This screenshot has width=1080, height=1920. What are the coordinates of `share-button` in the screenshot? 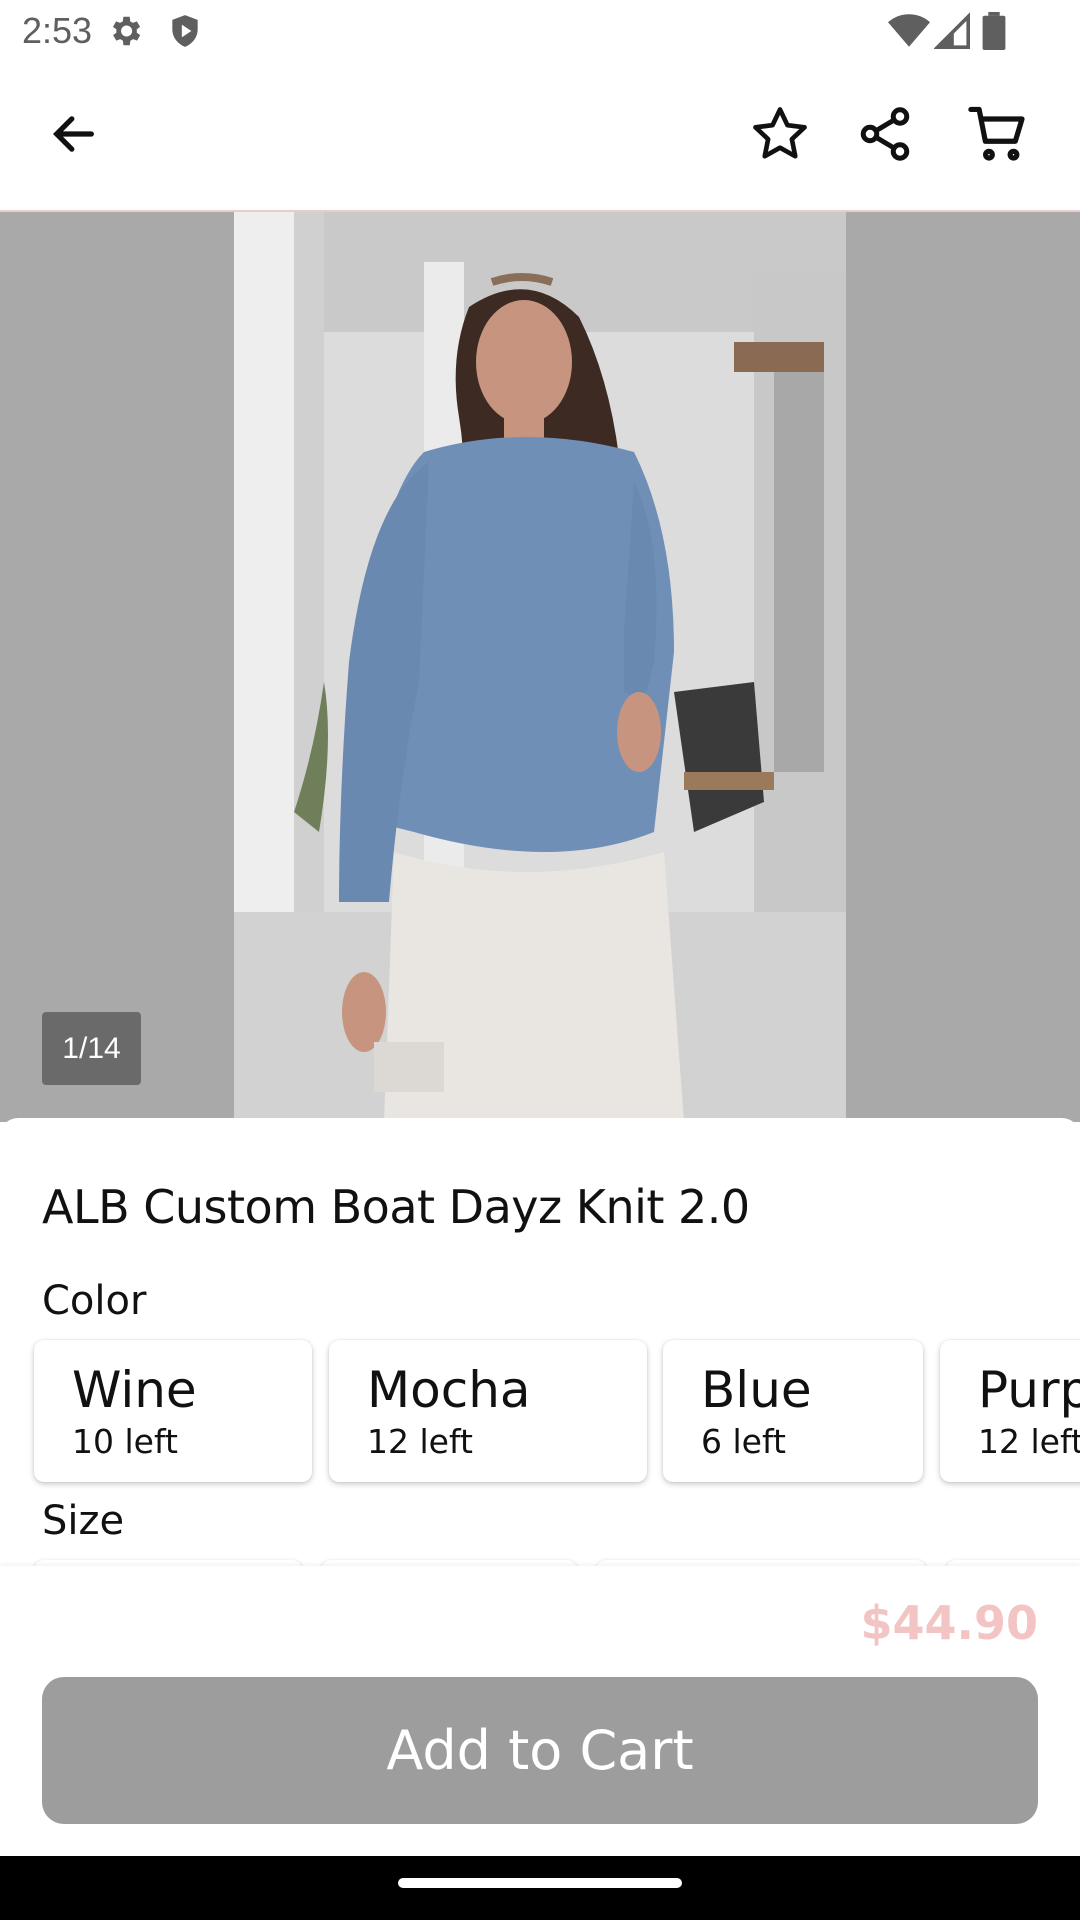 It's located at (885, 136).